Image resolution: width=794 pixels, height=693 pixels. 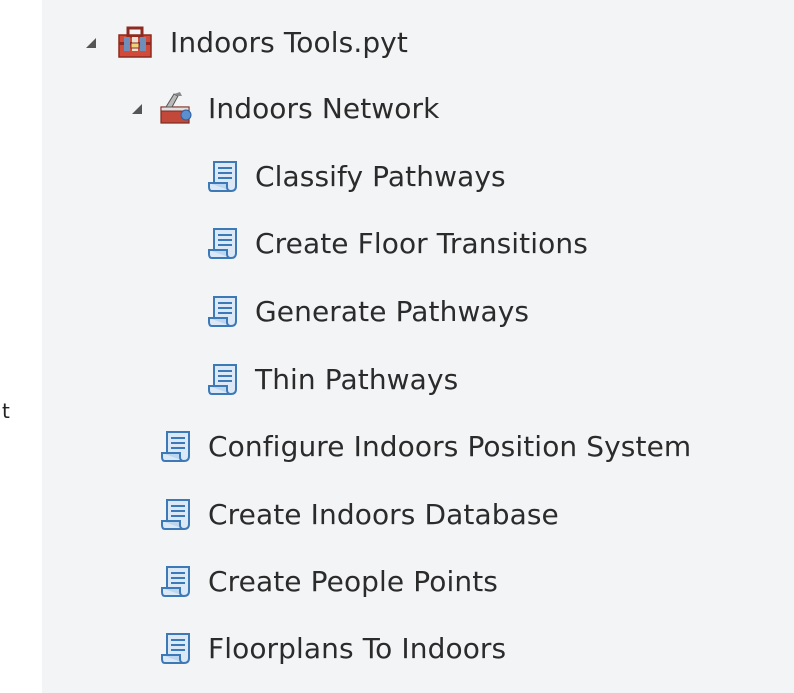 What do you see at coordinates (289, 42) in the screenshot?
I see `tree-item-label: Indoors Tools.pyt` at bounding box center [289, 42].